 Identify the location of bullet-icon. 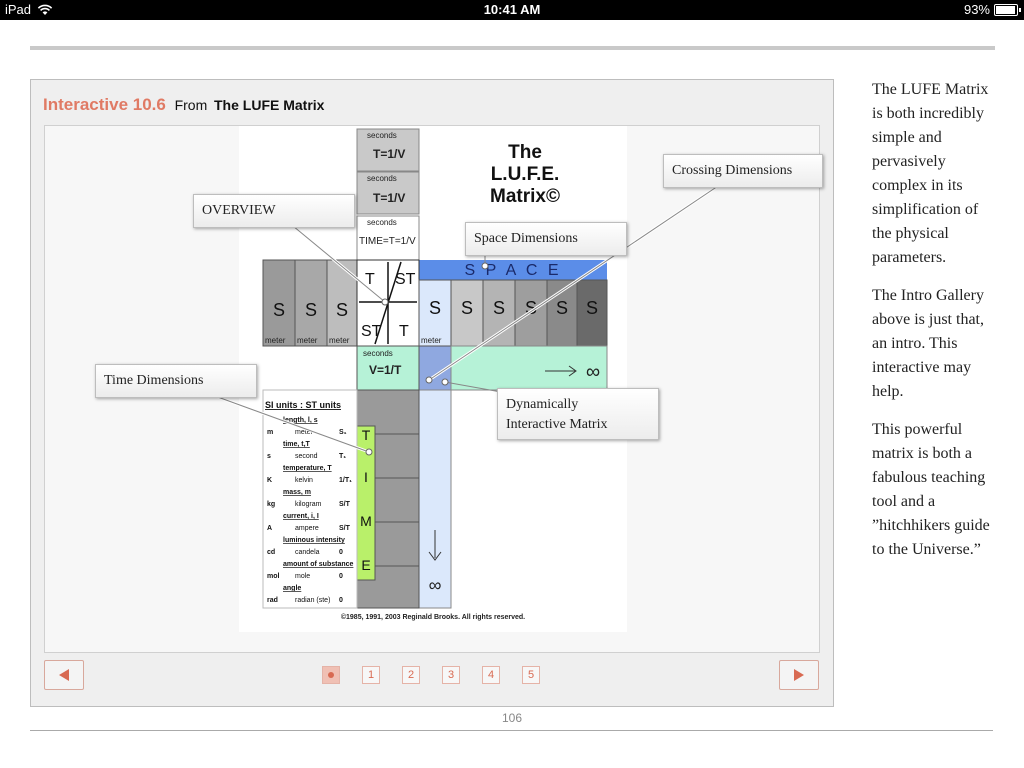
(331, 675).